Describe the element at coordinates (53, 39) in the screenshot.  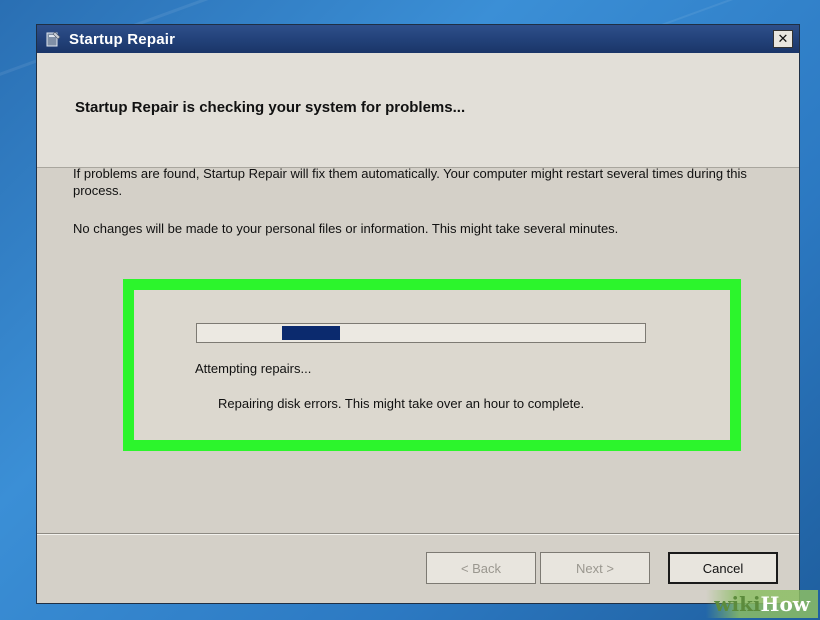
I see `startup-repair-icon` at that location.